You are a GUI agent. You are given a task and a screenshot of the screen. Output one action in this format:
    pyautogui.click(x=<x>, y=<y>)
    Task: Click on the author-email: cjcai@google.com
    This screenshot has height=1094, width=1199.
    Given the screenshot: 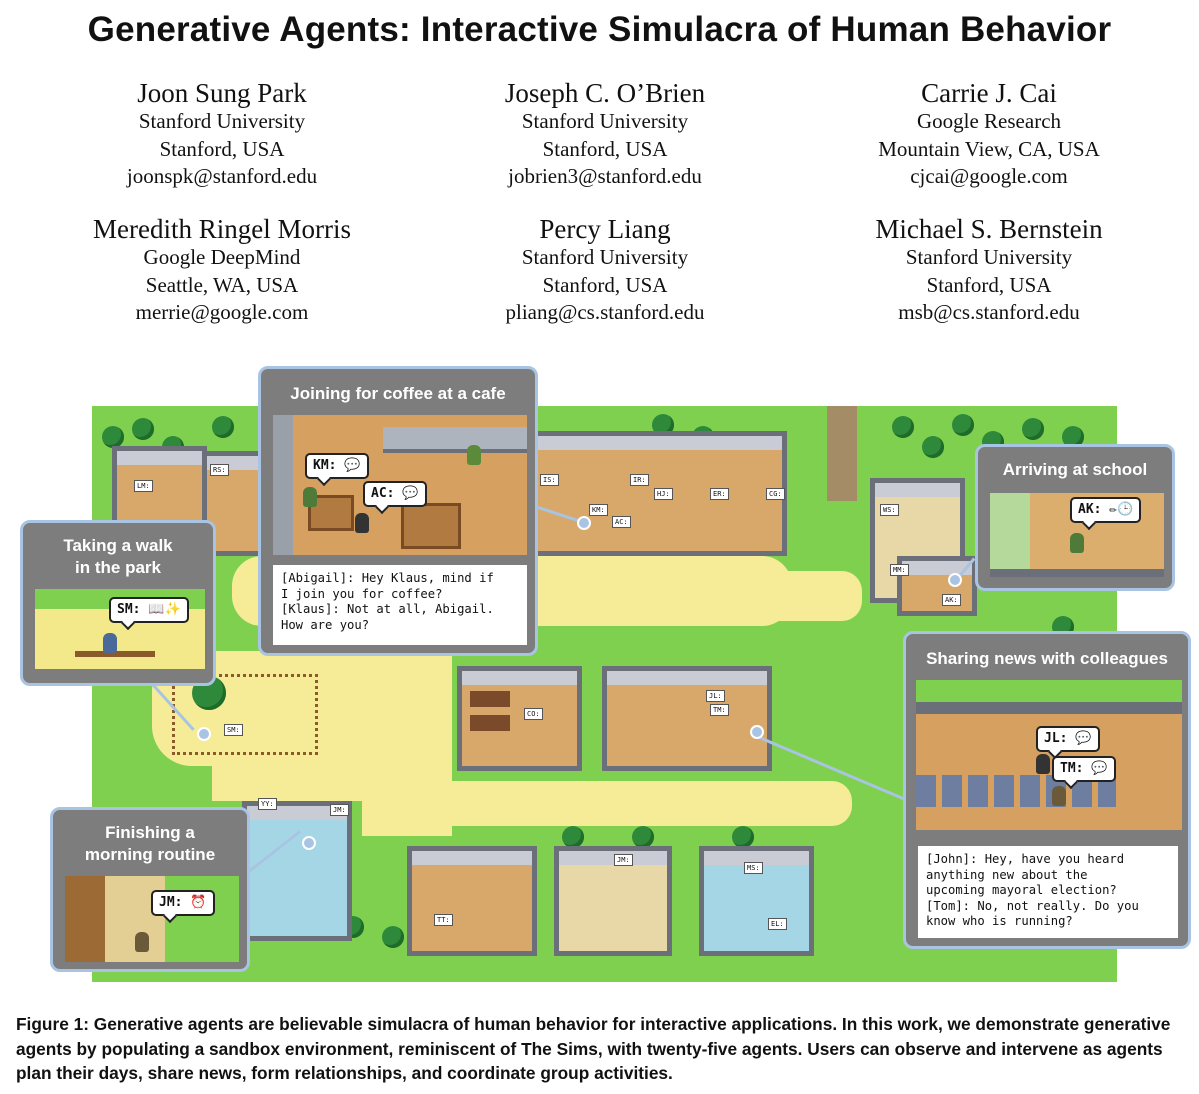 What is the action you would take?
    pyautogui.click(x=989, y=177)
    